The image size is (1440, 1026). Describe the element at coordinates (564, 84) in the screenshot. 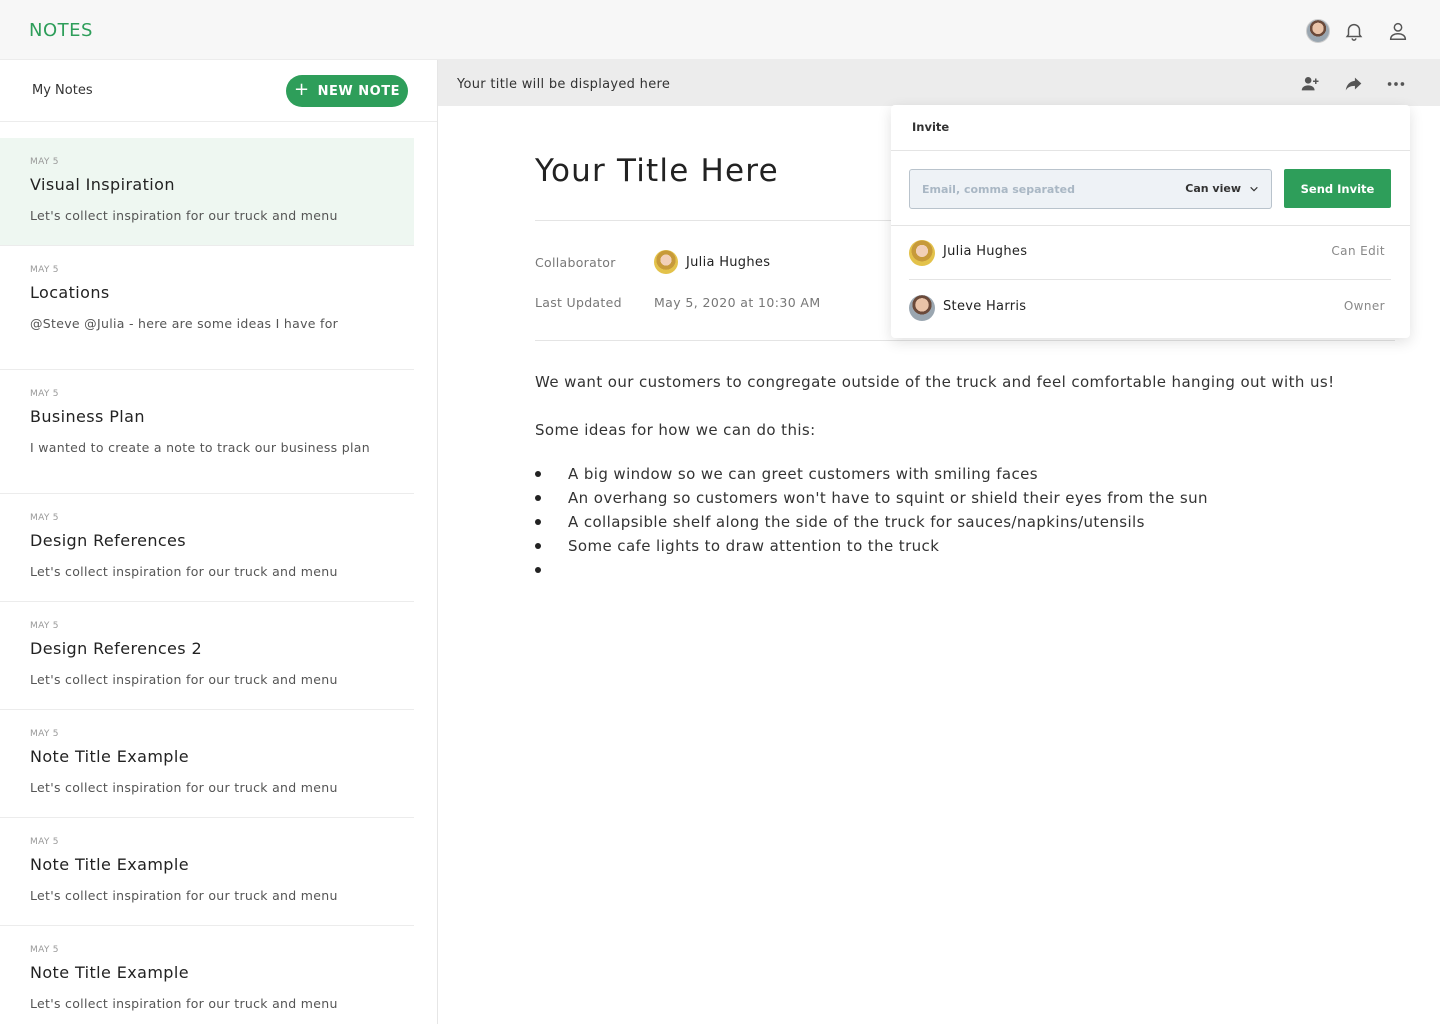

I see `editor-bar-title: Your title will be displayed here` at that location.